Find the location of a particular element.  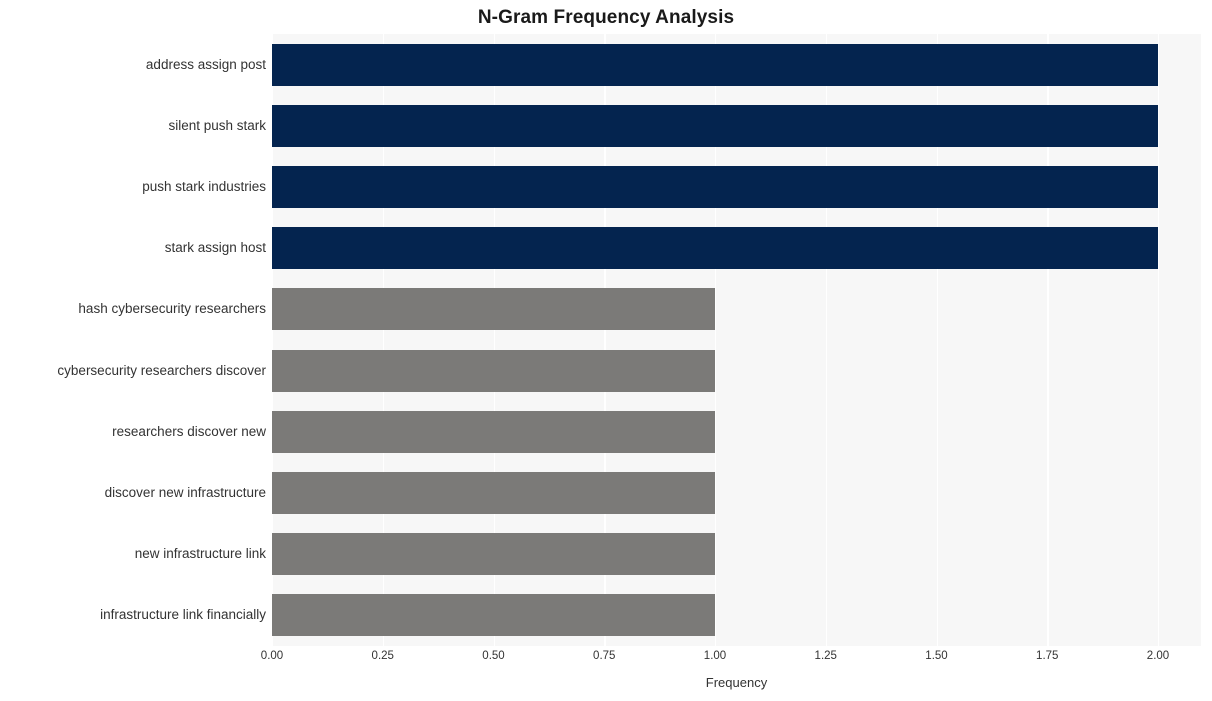

y-axis-tick-label: address assign post is located at coordinates (205, 64).